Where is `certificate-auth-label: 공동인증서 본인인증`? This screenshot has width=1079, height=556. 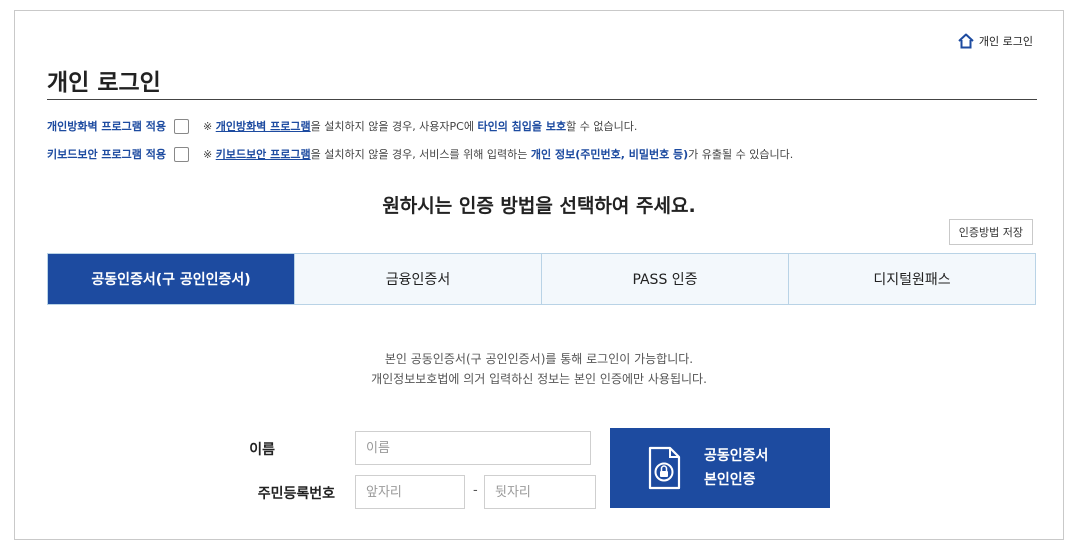 certificate-auth-label: 공동인증서 본인인증 is located at coordinates (736, 468).